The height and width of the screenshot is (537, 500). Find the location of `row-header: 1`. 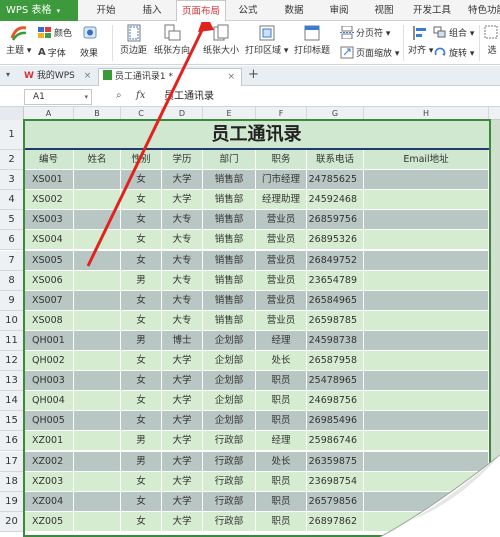

row-header: 1 is located at coordinates (12, 135).